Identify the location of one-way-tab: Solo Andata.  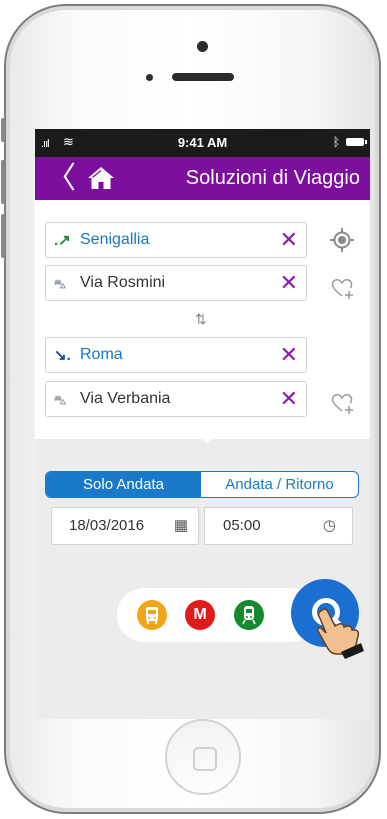
(123, 484).